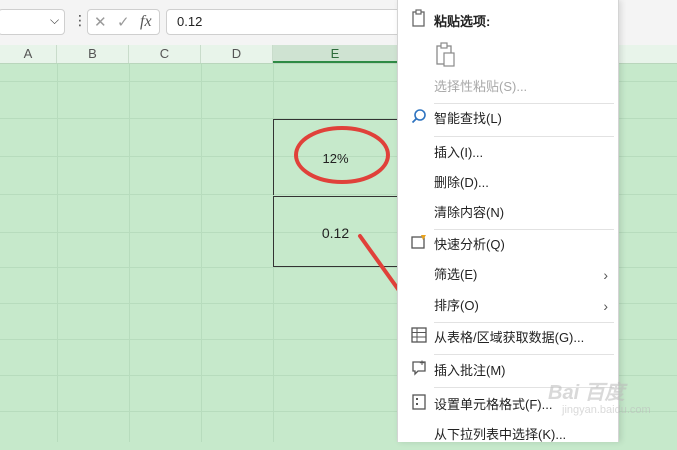 This screenshot has height=450, width=677. Describe the element at coordinates (419, 338) in the screenshot. I see `table-icon` at that location.